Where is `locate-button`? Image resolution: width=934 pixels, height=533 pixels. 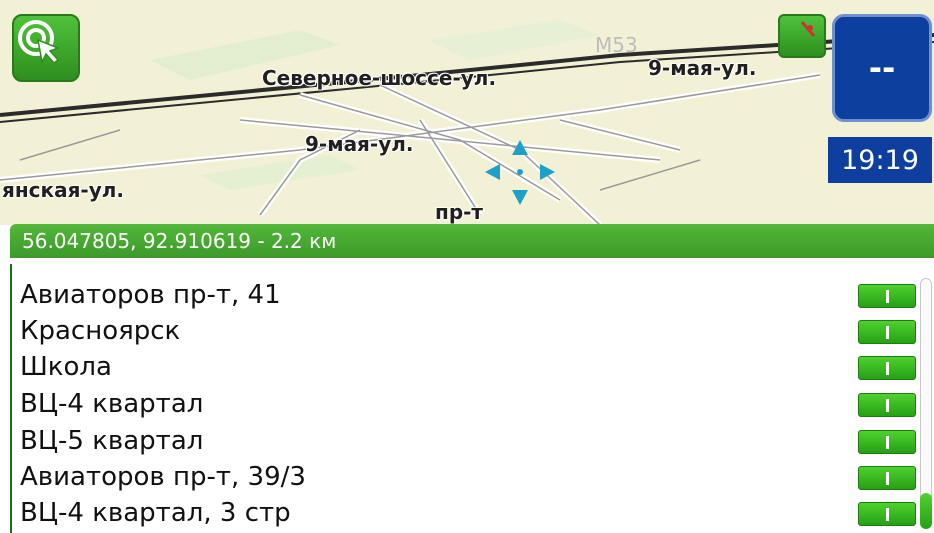 locate-button is located at coordinates (46, 48).